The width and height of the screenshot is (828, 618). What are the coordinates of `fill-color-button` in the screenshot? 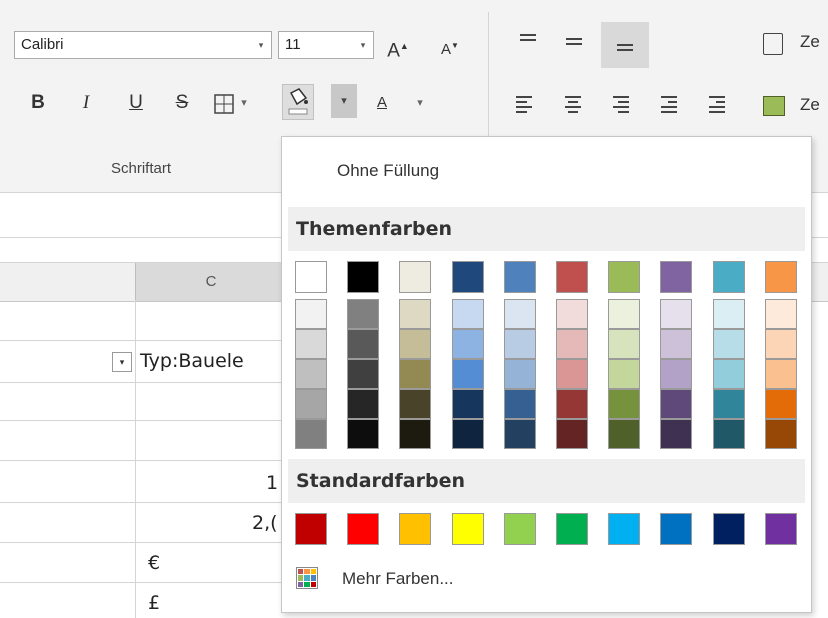 It's located at (298, 102).